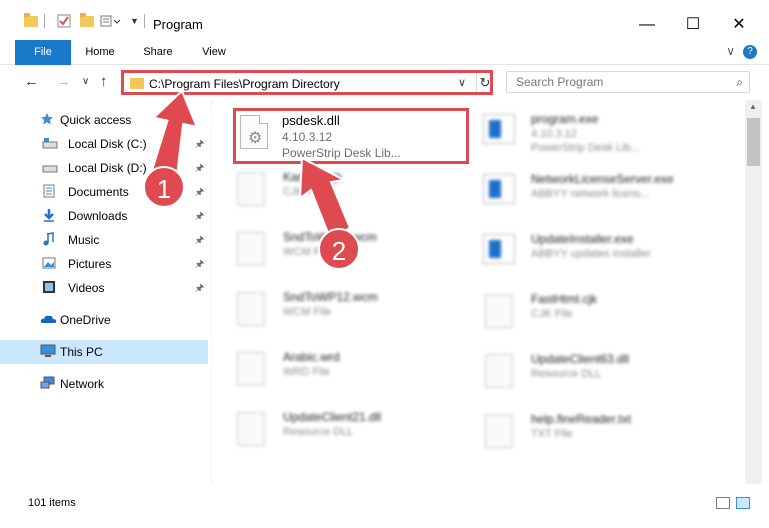 The image size is (769, 528). I want to click on sidebar-item-pictures: Pictures 🖈, so click(104, 264).